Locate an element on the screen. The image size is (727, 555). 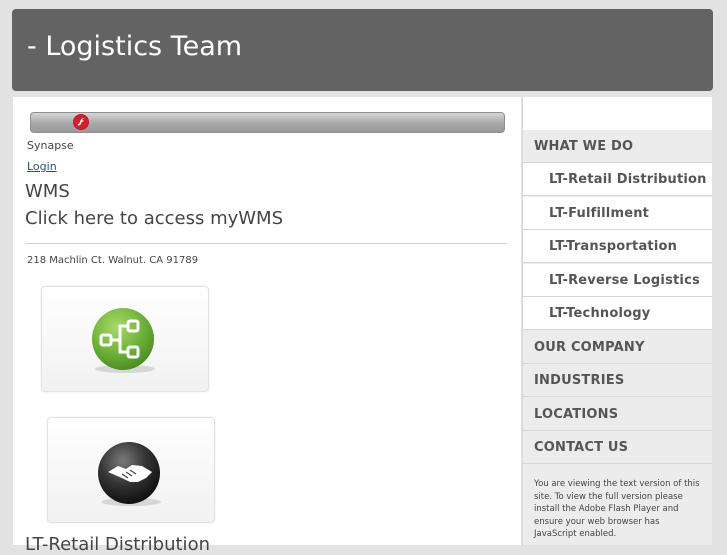
handshake-card is located at coordinates (131, 470).